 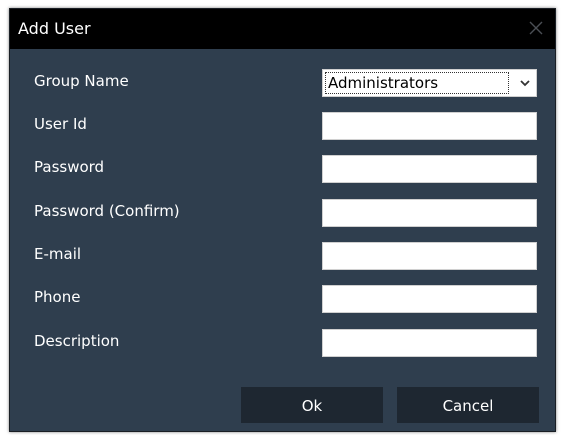 I want to click on dialog-title: Add User, so click(x=54, y=28).